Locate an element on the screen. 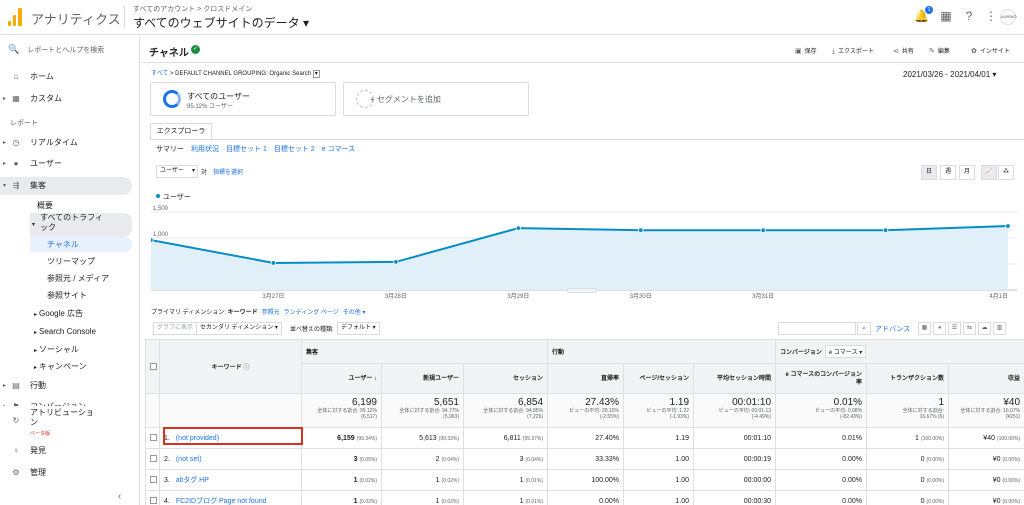 This screenshot has height=505, width=1024. sidebar-item-social: ▸ ソーシャル is located at coordinates (56, 349).